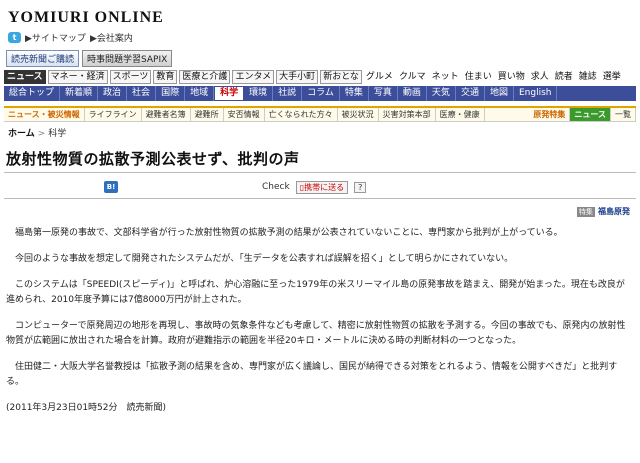 The width and height of the screenshot is (640, 463). What do you see at coordinates (25, 77) in the screenshot?
I see `primary-nav-news: ニュース` at bounding box center [25, 77].